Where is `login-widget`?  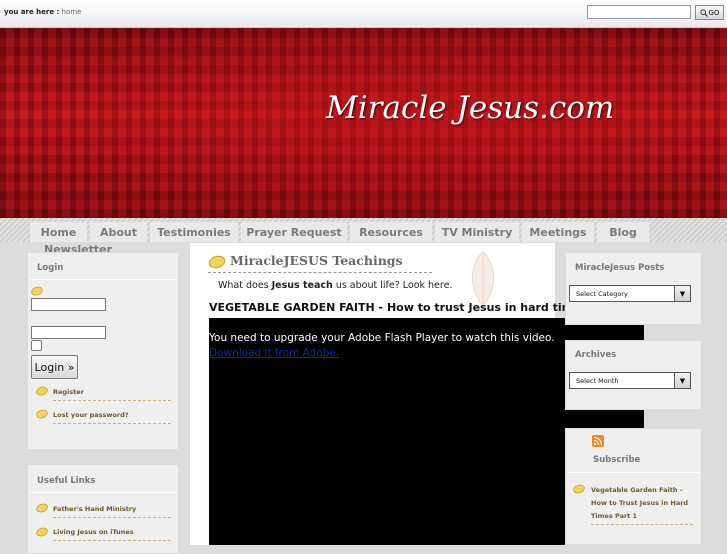 login-widget is located at coordinates (103, 351).